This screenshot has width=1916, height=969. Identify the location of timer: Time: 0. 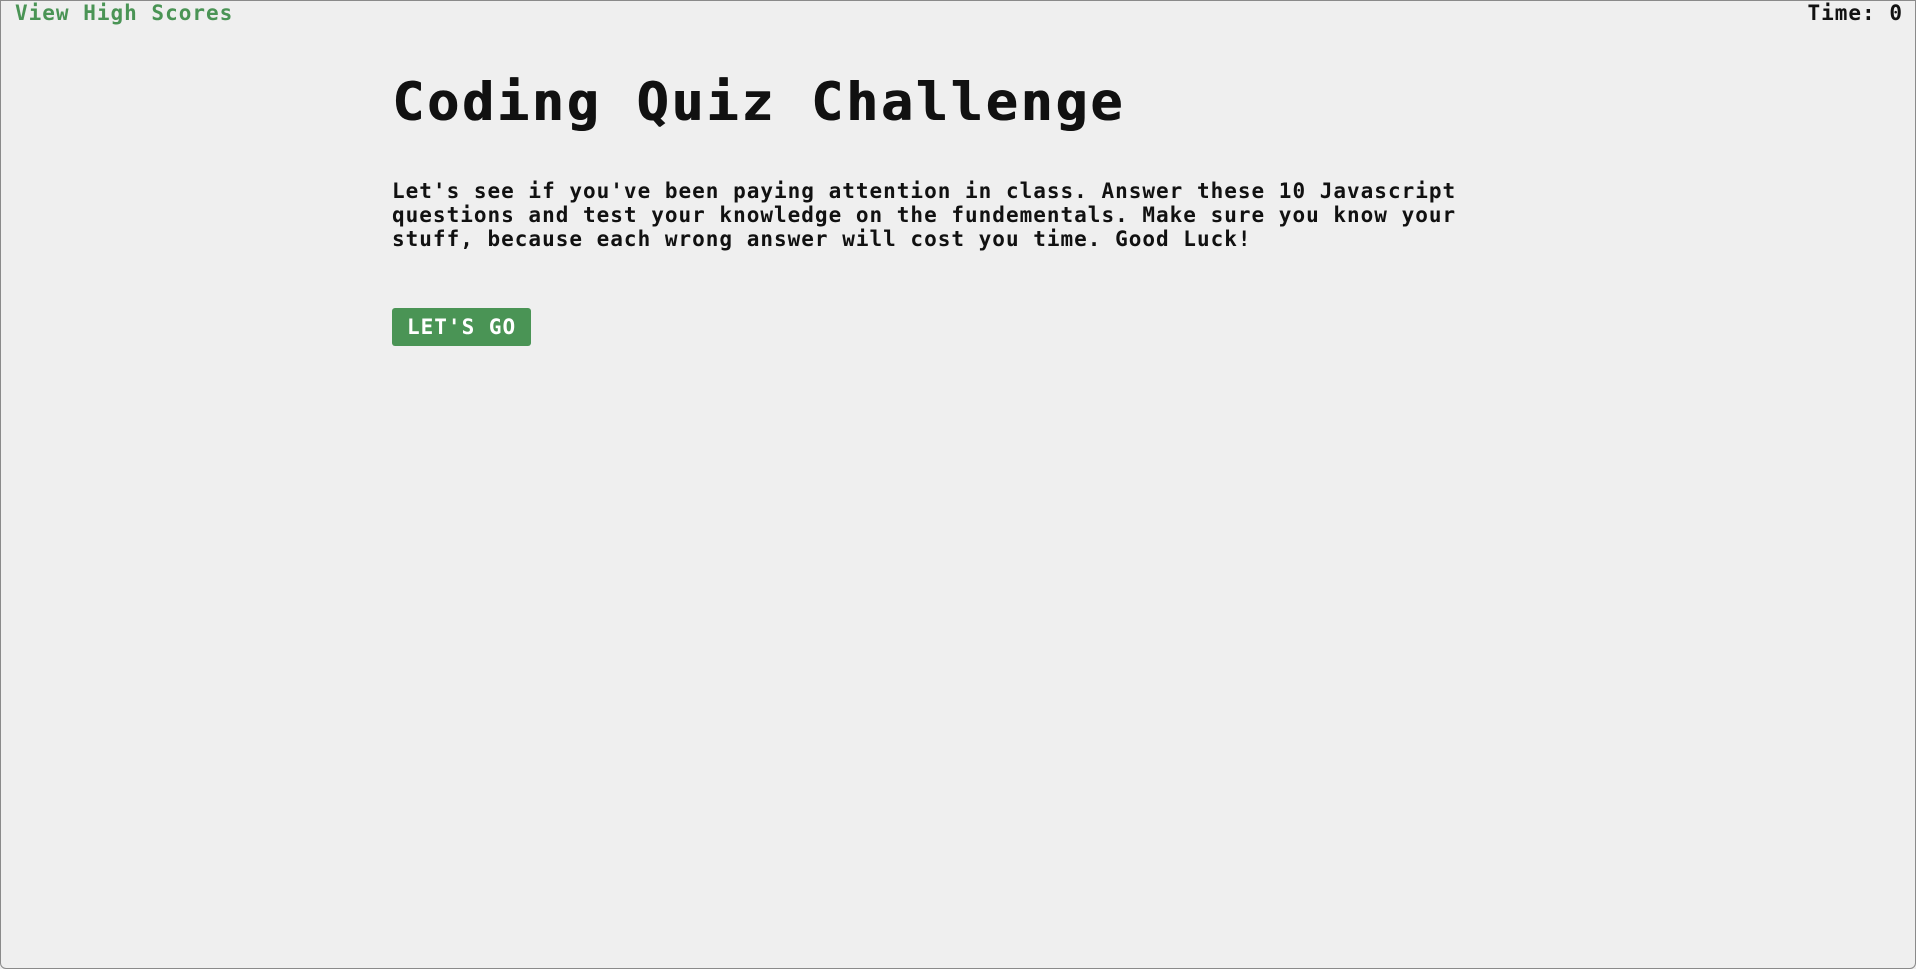
(1855, 13).